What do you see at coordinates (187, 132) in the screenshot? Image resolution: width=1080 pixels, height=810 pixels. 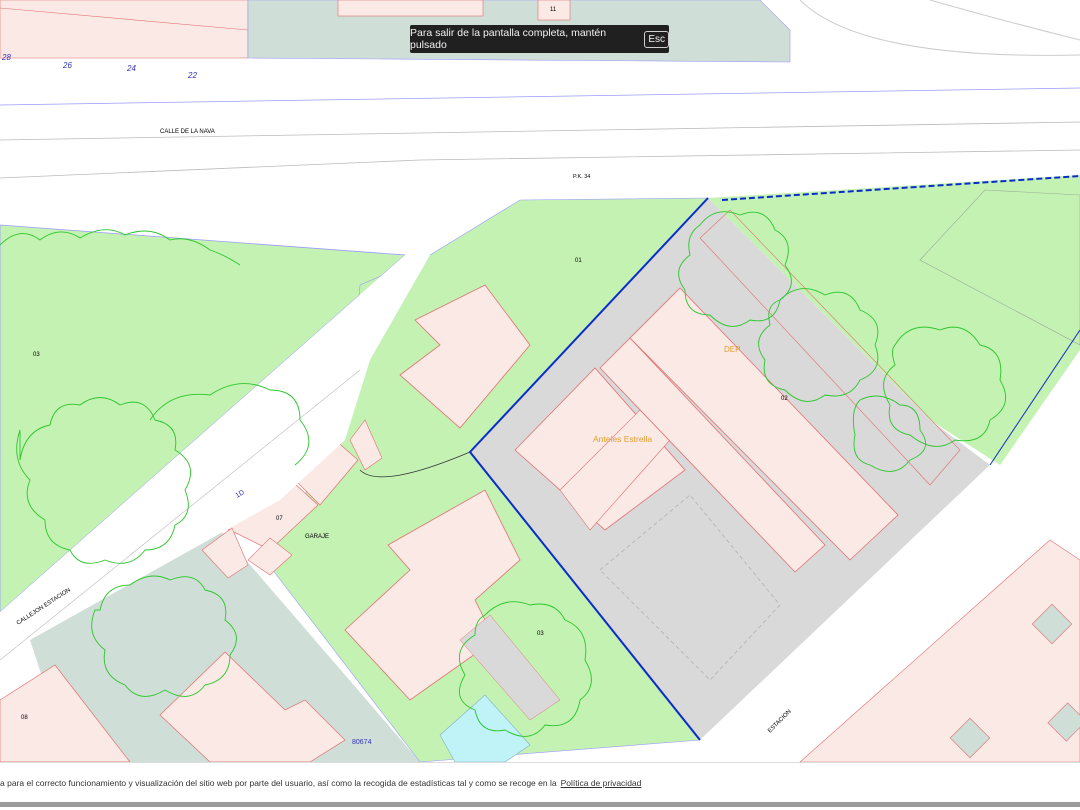 I see `street-label-calle-de-la-nava: CALLE DE LA NAVA` at bounding box center [187, 132].